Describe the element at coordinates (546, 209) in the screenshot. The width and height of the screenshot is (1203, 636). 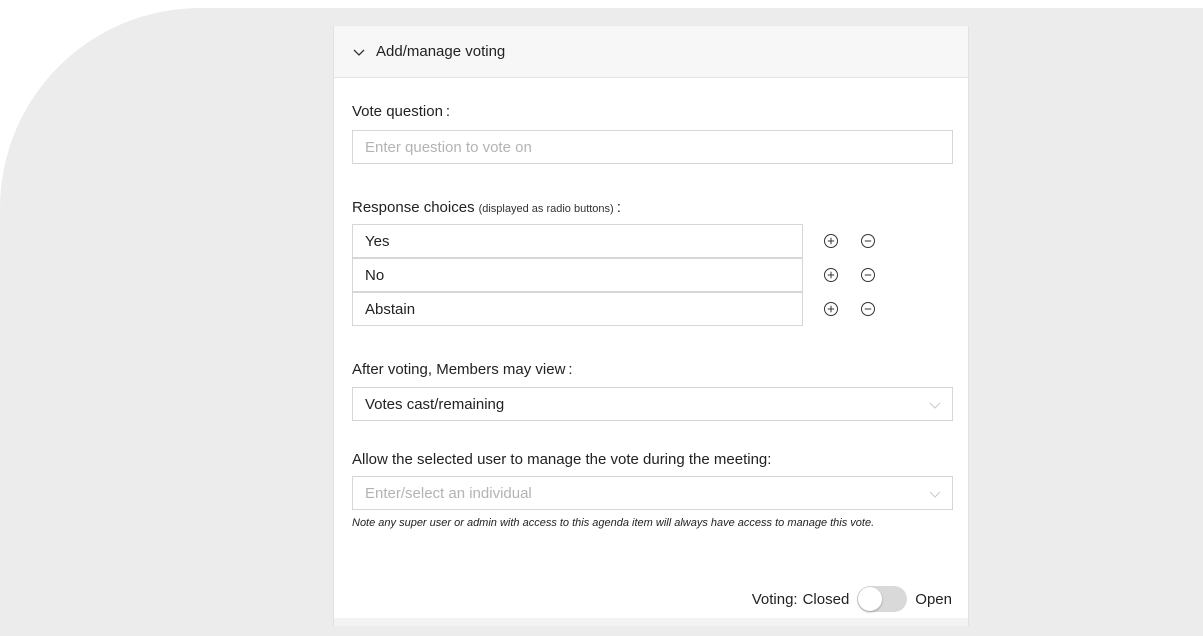
I see `response-choices-hint: (displayed as radio buttons)` at that location.